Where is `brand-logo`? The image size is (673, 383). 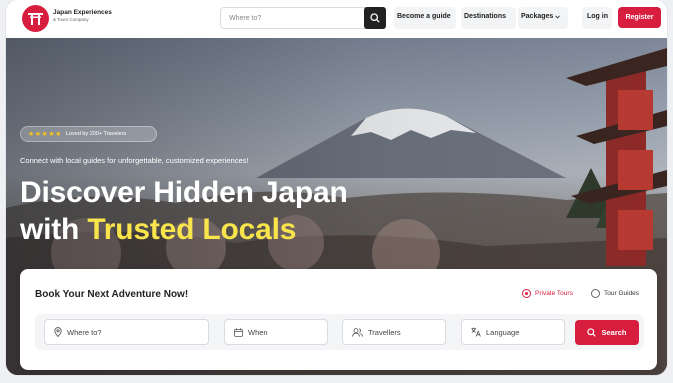
brand-logo is located at coordinates (35, 18).